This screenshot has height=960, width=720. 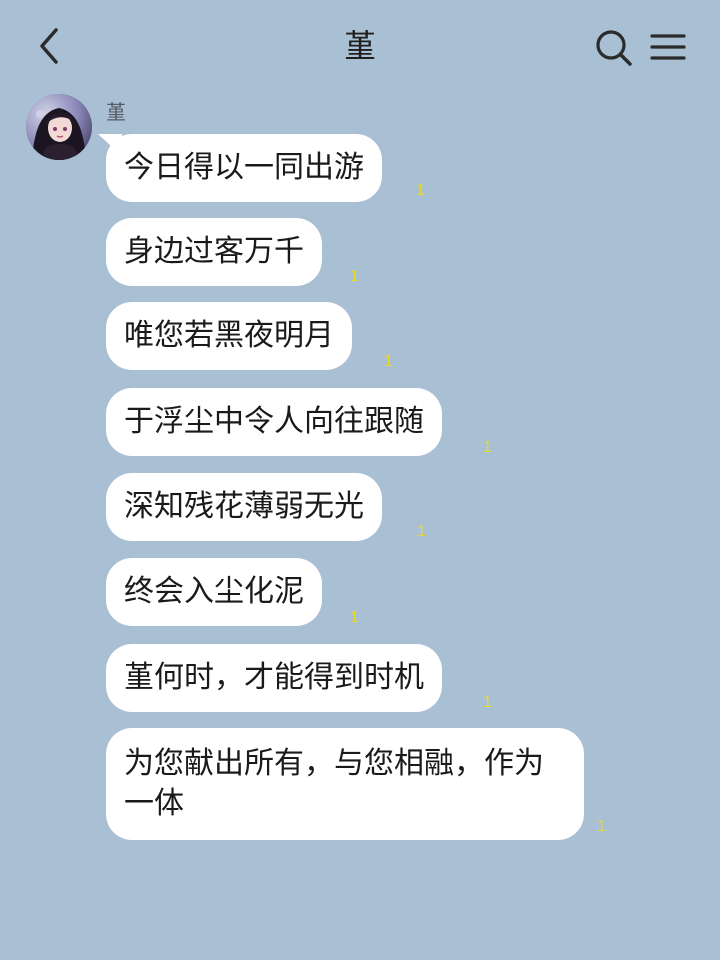 I want to click on message-text: 于浮尘中令人向往跟随, so click(x=274, y=421).